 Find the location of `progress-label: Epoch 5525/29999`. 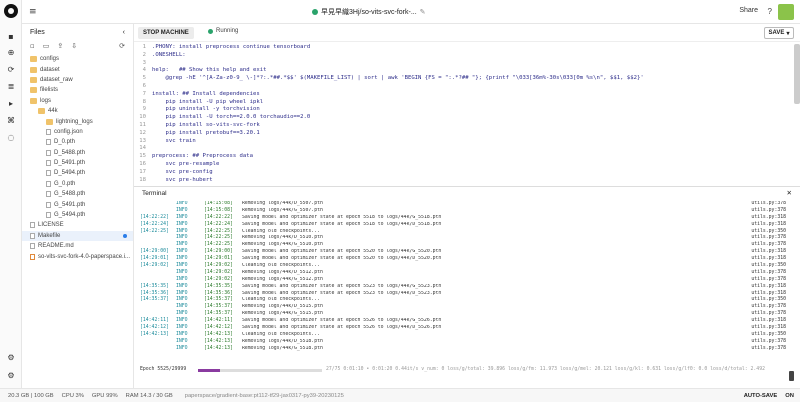

progress-label: Epoch 5525/29999 is located at coordinates (163, 369).